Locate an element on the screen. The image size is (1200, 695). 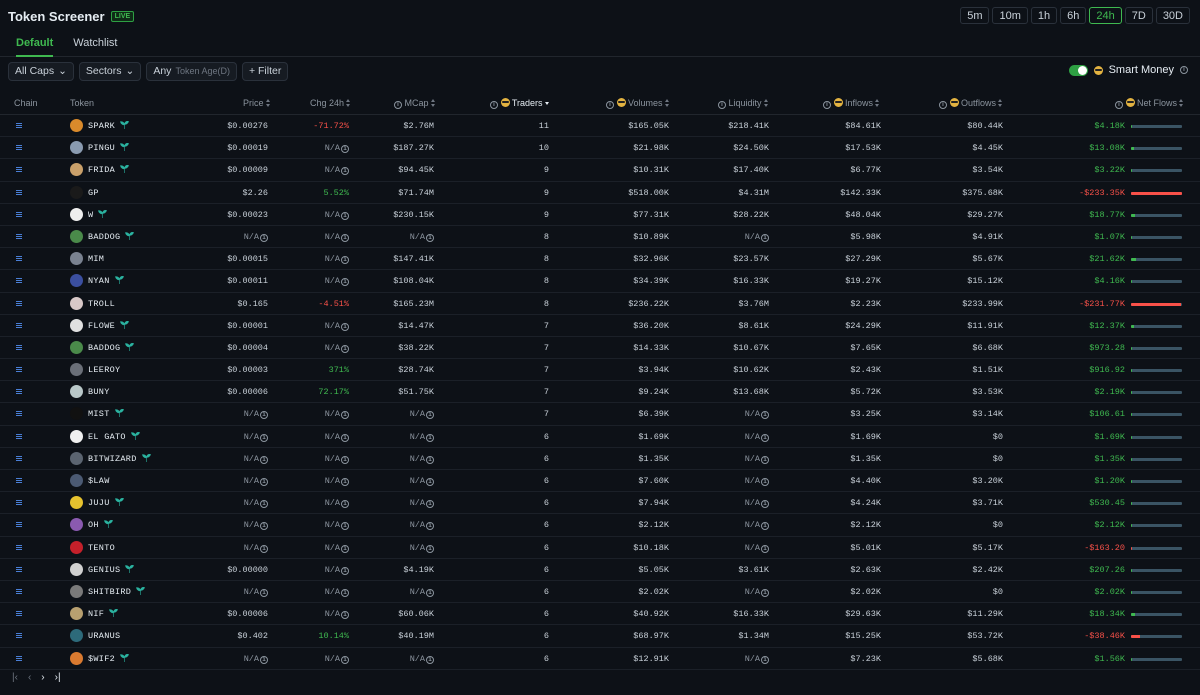
token-name: GENIUS is located at coordinates (111, 569).